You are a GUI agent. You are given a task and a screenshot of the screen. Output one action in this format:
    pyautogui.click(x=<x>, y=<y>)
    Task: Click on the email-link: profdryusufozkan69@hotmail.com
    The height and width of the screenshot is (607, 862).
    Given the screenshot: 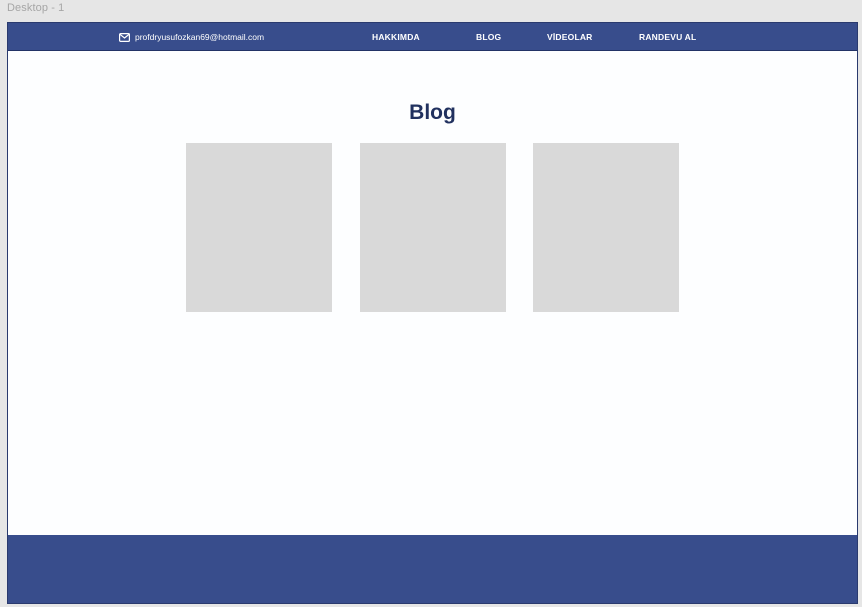 What is the action you would take?
    pyautogui.click(x=191, y=37)
    